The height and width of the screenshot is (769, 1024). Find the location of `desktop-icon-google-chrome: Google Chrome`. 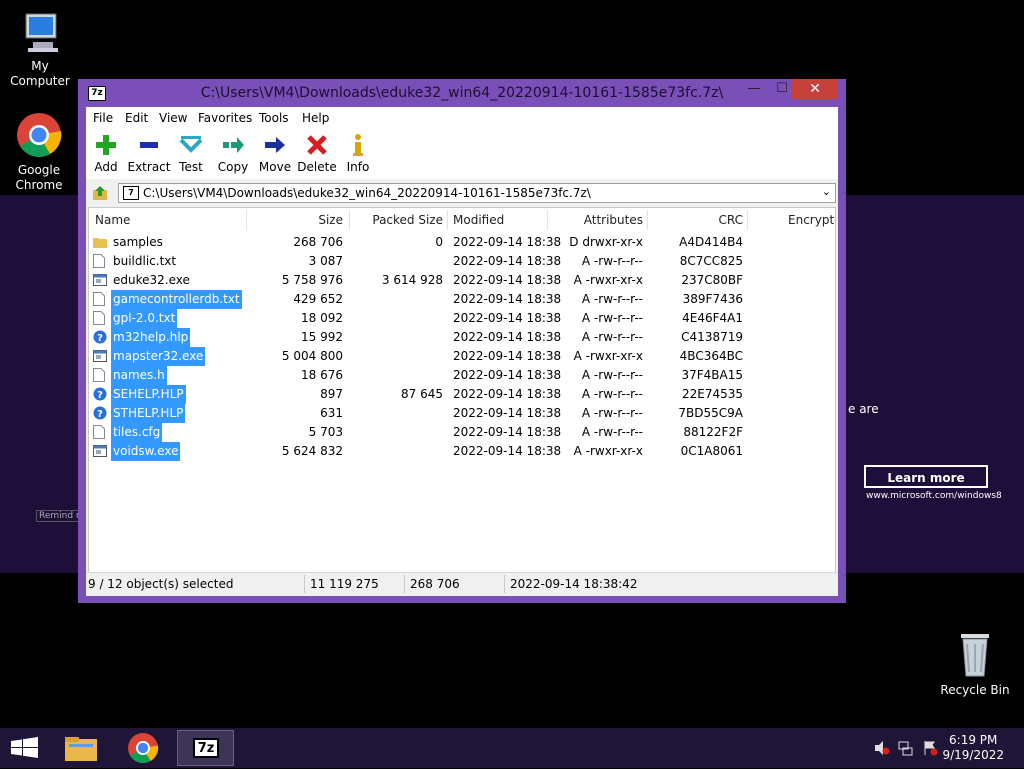

desktop-icon-google-chrome: Google Chrome is located at coordinates (39, 152).